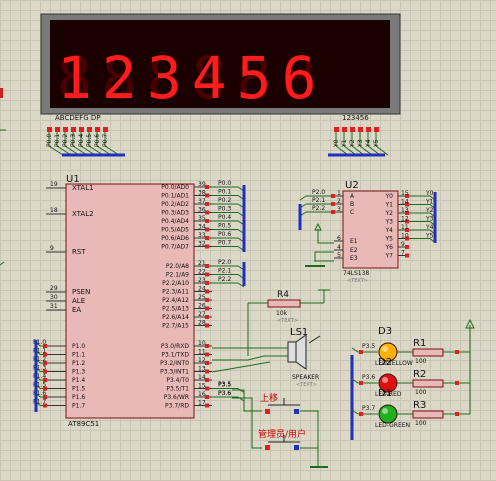 The width and height of the screenshot is (496, 481). What do you see at coordinates (419, 343) in the screenshot?
I see `resistor-ref: R1` at bounding box center [419, 343].